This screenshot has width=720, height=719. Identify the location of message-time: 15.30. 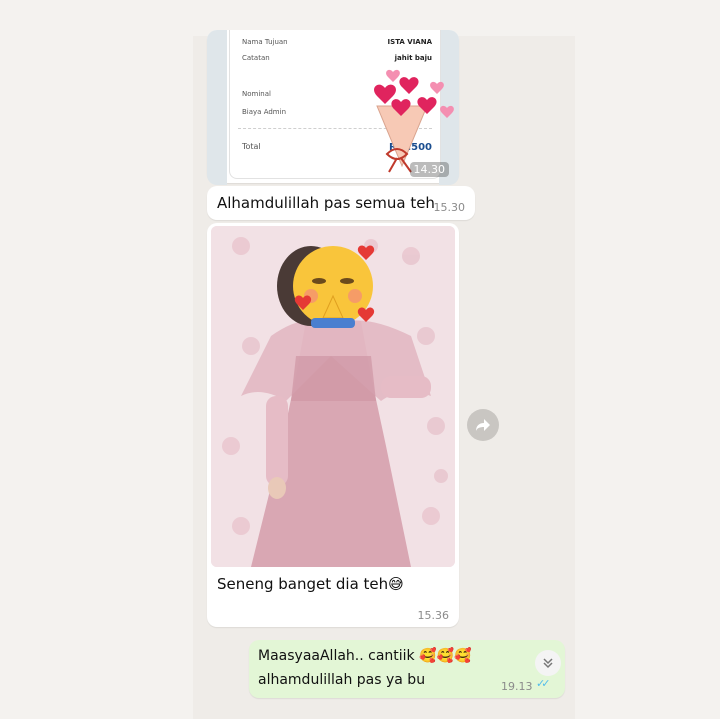
(449, 207).